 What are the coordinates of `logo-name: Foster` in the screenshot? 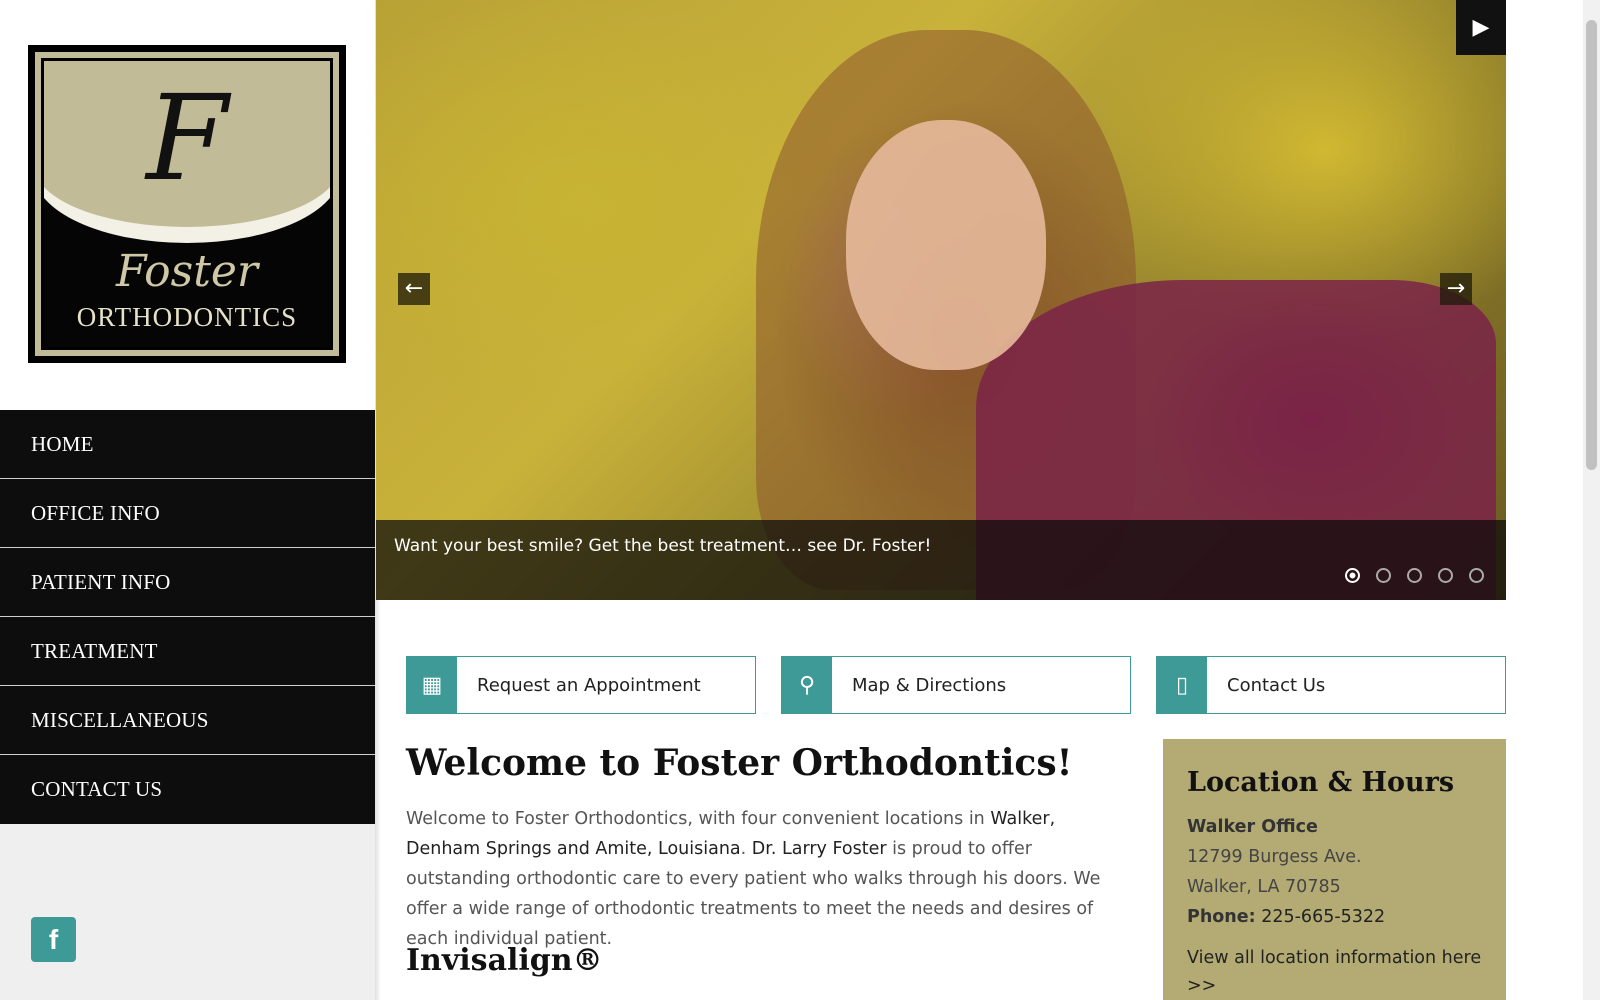 It's located at (187, 271).